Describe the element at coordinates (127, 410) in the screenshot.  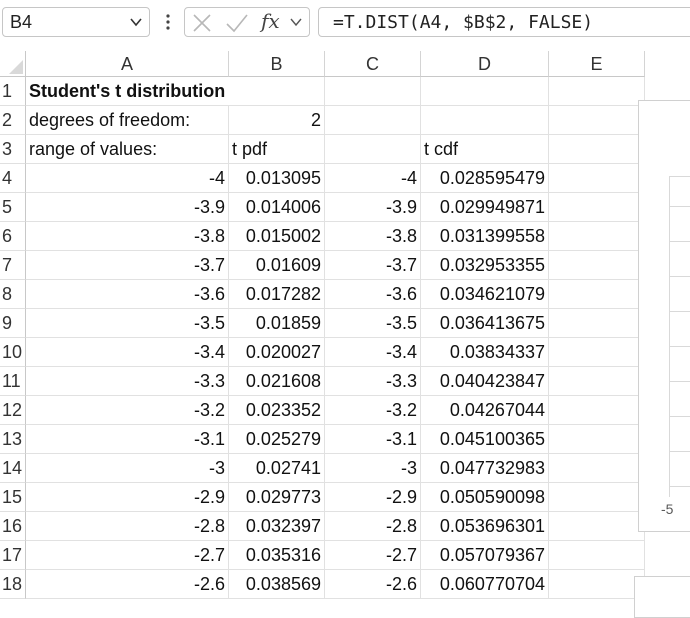
I see `cell-a12: -3.2` at that location.